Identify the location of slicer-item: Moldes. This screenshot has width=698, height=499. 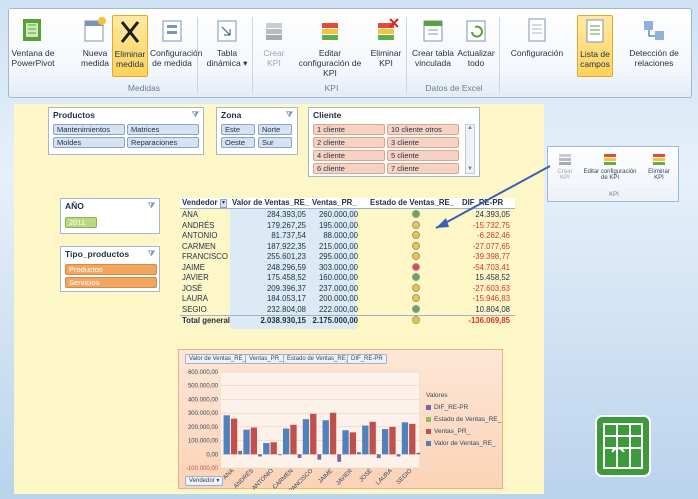
(89, 142).